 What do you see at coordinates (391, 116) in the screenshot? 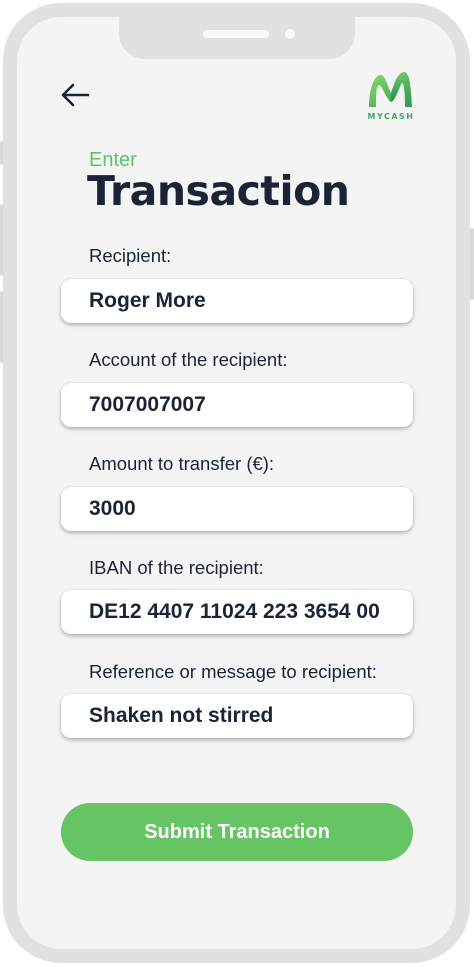
I see `logo-text: MYCASH` at bounding box center [391, 116].